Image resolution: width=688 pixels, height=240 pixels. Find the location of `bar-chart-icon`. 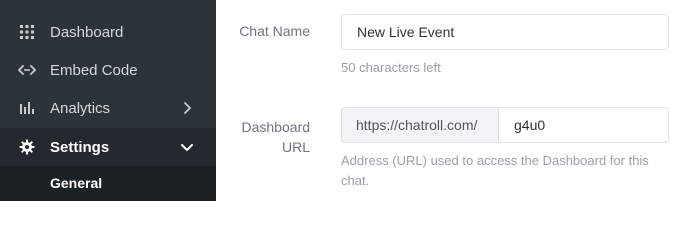

bar-chart-icon is located at coordinates (27, 108).